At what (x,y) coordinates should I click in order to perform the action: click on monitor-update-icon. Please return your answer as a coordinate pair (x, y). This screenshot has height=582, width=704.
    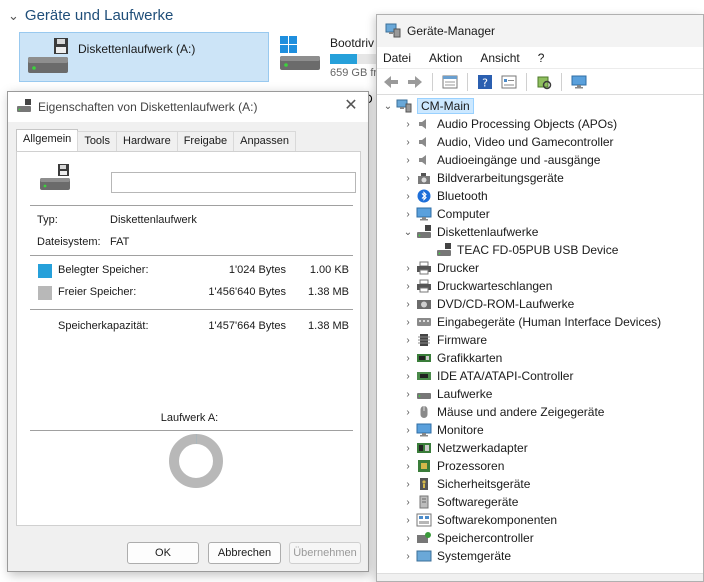
    Looking at the image, I should click on (579, 82).